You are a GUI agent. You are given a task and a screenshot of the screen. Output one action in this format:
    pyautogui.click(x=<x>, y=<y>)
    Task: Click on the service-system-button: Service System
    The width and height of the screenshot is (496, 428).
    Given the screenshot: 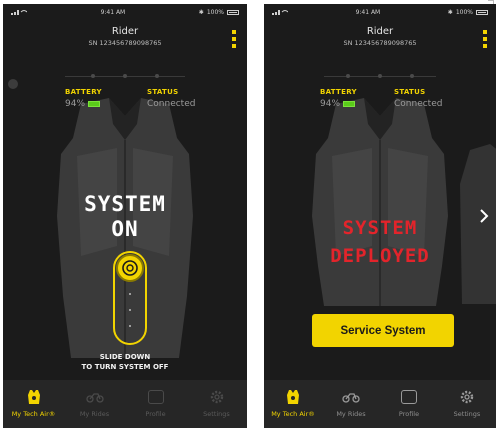 What is the action you would take?
    pyautogui.click(x=383, y=330)
    